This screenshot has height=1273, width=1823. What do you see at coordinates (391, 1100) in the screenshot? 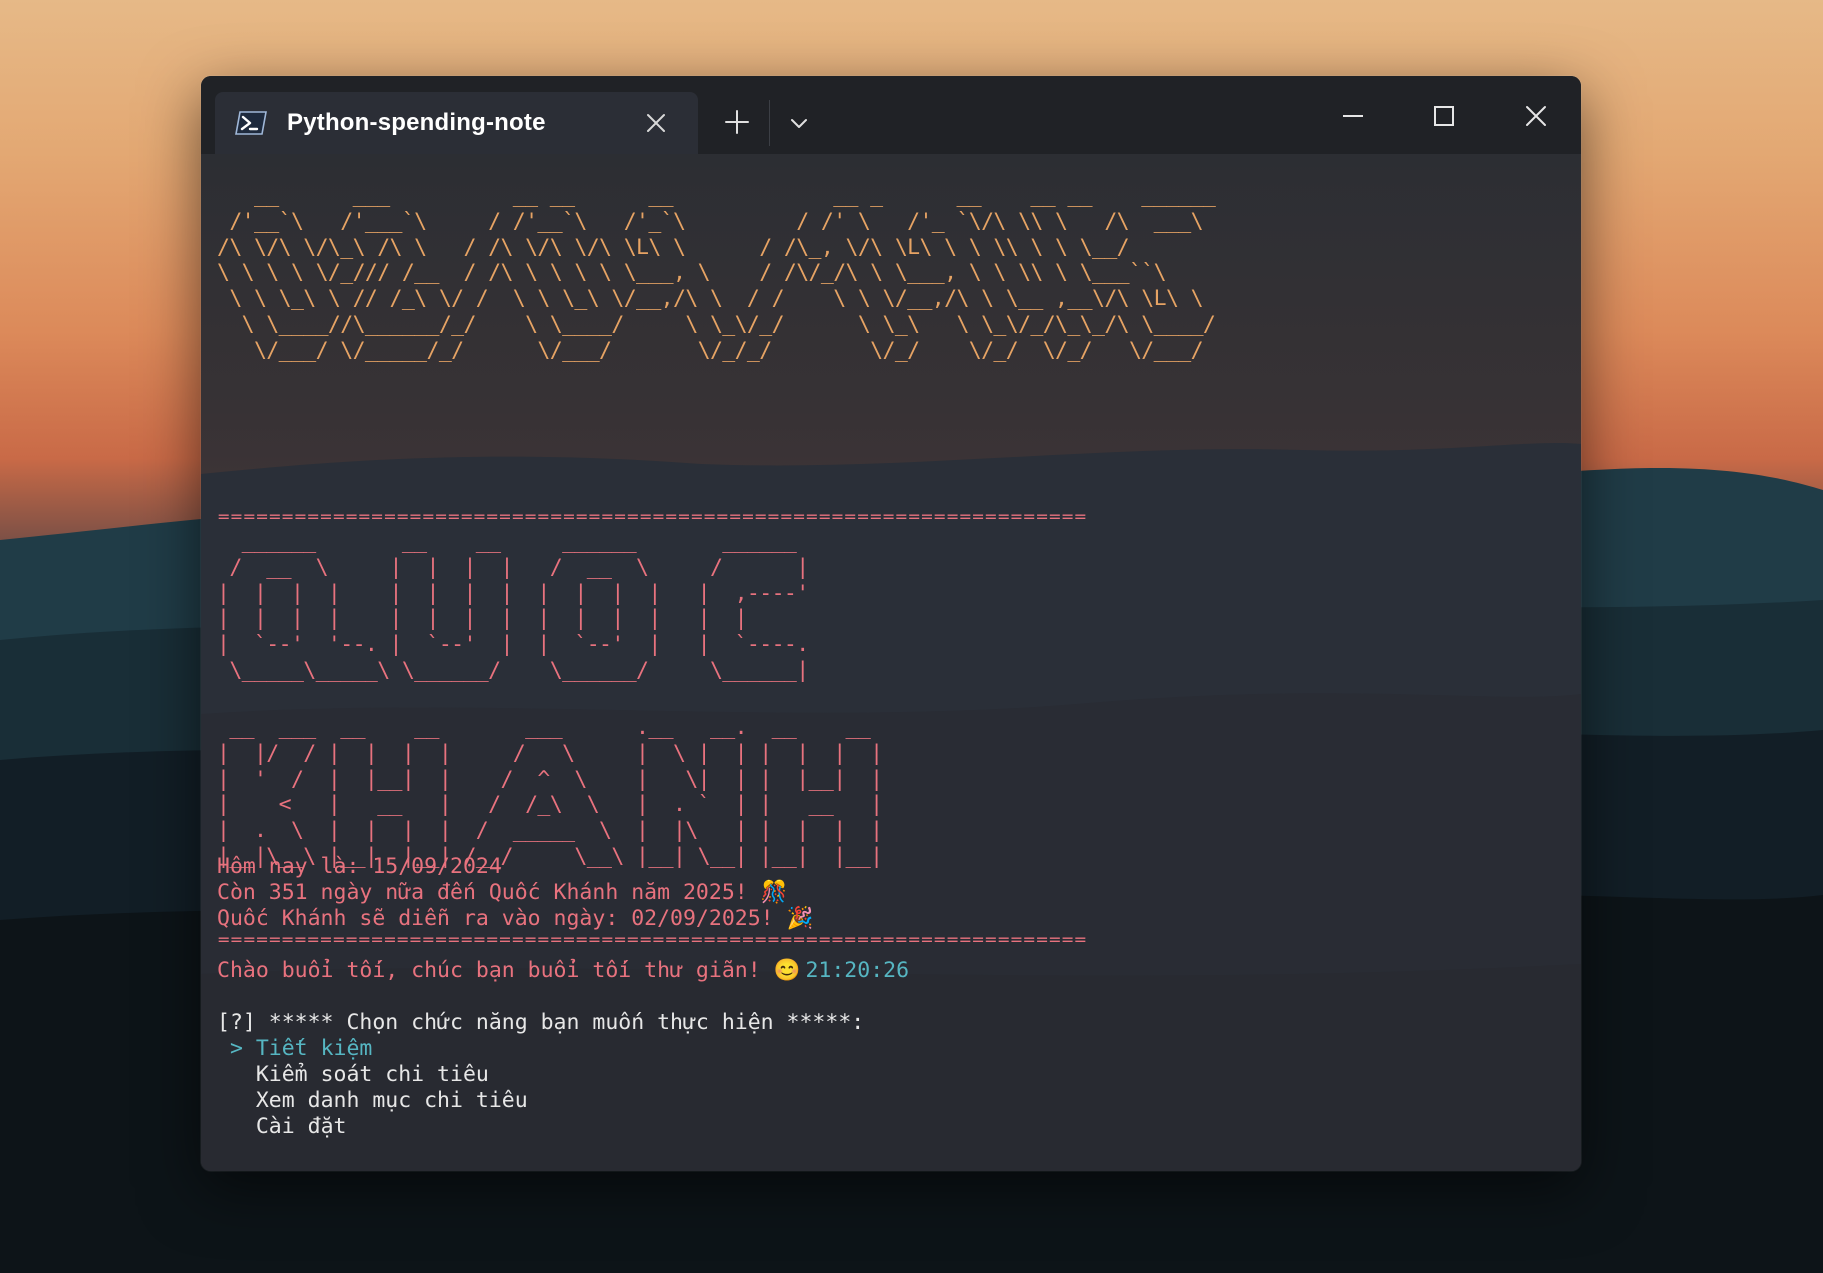
I see `menu-item-label: Xem danh mục chi tiêu` at bounding box center [391, 1100].